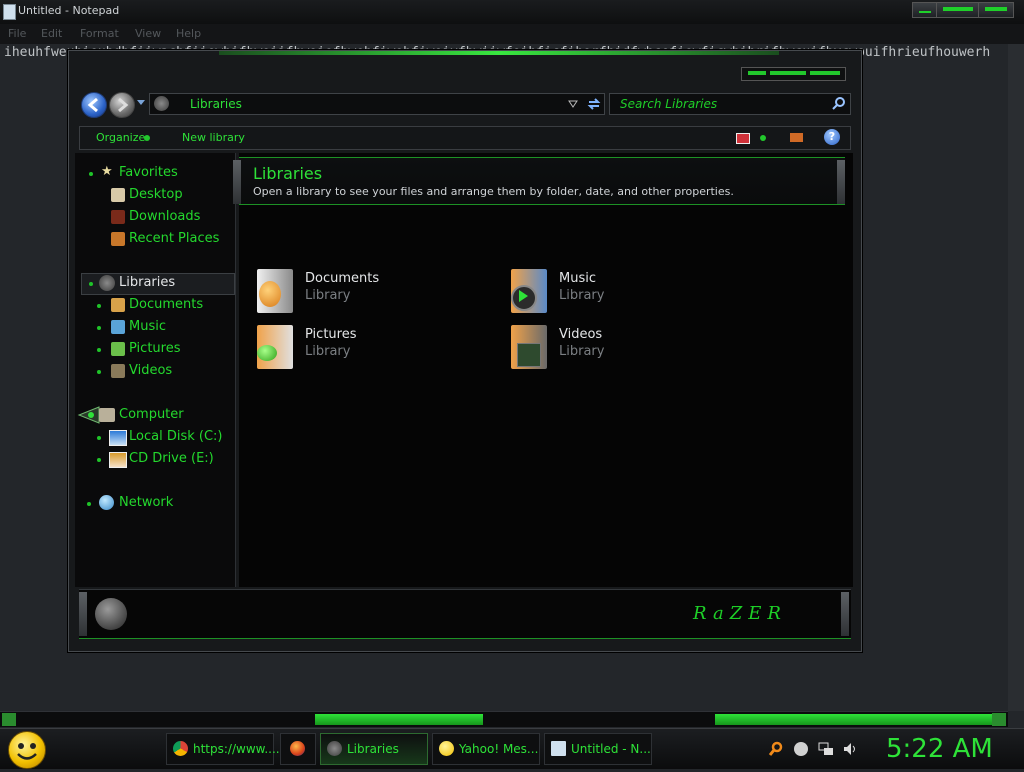 This screenshot has width=1024, height=772. Describe the element at coordinates (147, 282) in the screenshot. I see `nav-libraries: Libraries` at that location.